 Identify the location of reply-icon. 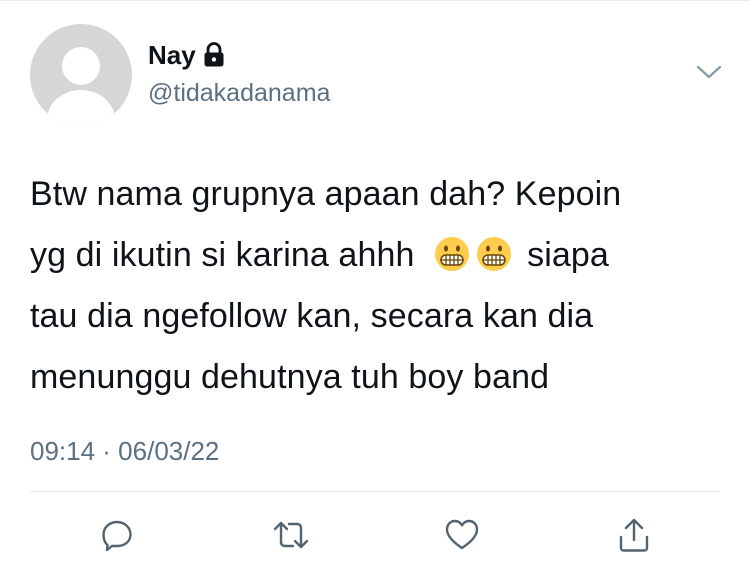
(117, 535).